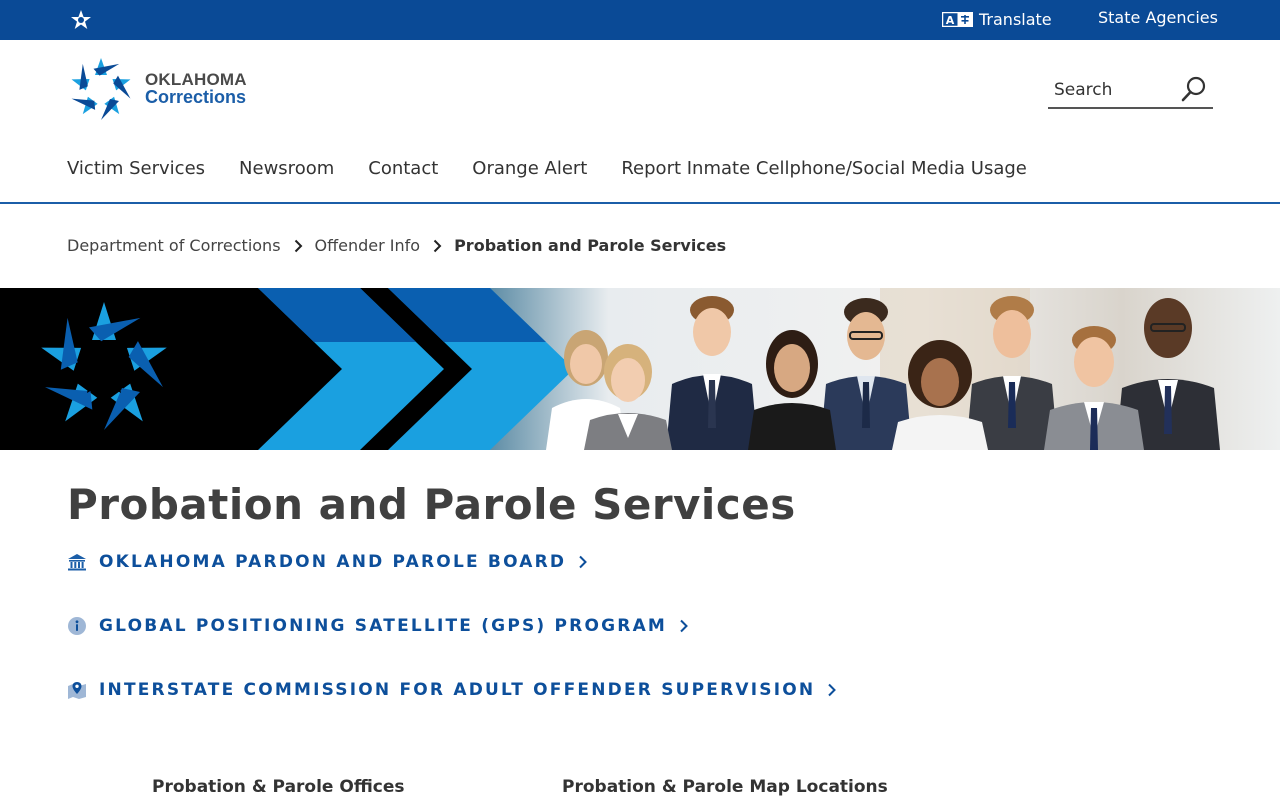  I want to click on tile-probation-parole-map-locations: Probation & Parole Map Locations, so click(725, 787).